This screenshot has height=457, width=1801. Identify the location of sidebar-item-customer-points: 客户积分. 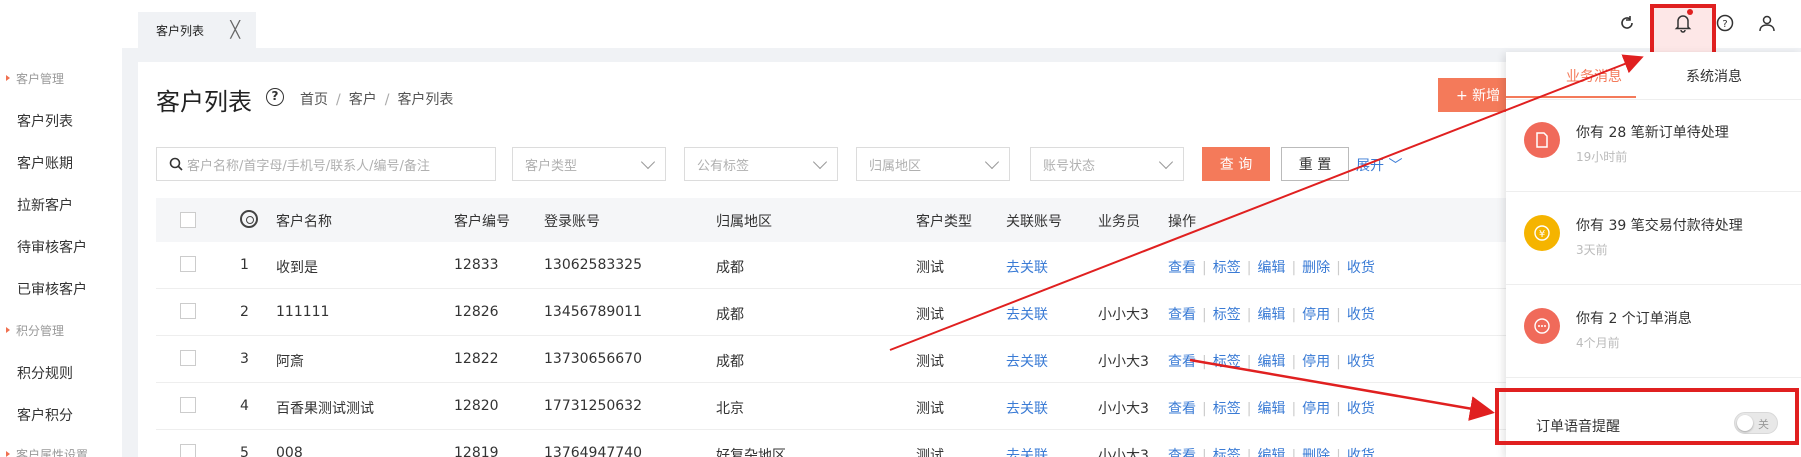
(45, 415).